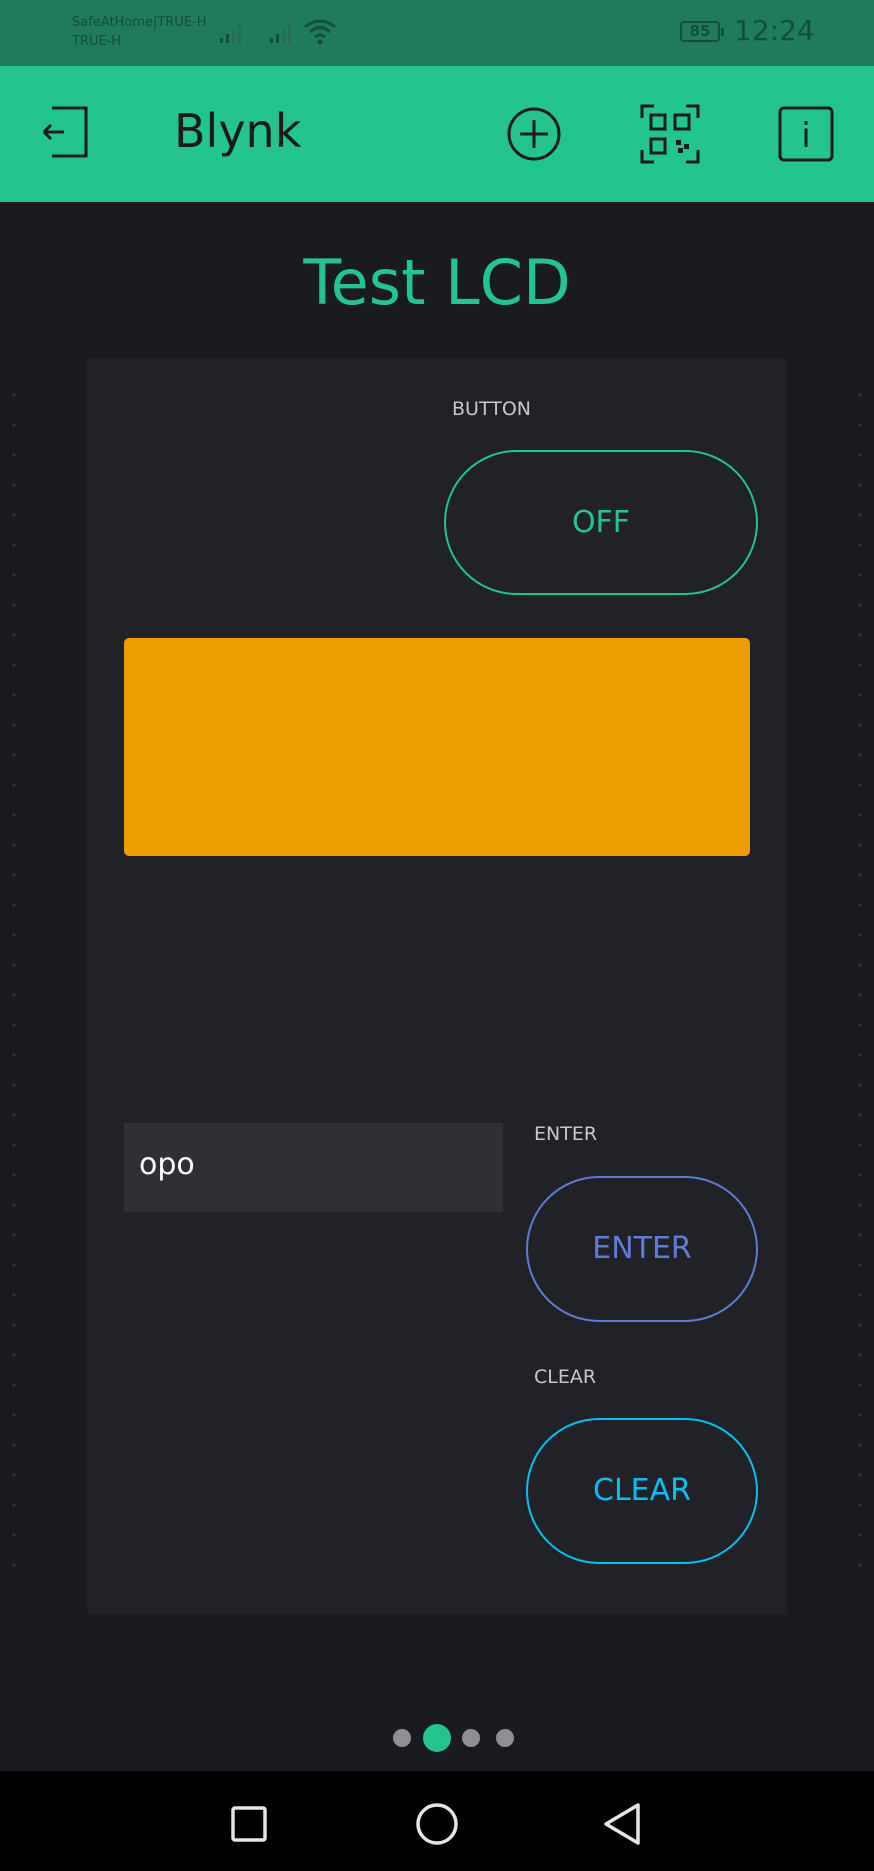 The image size is (874, 1871). I want to click on battery-level: 85, so click(700, 31).